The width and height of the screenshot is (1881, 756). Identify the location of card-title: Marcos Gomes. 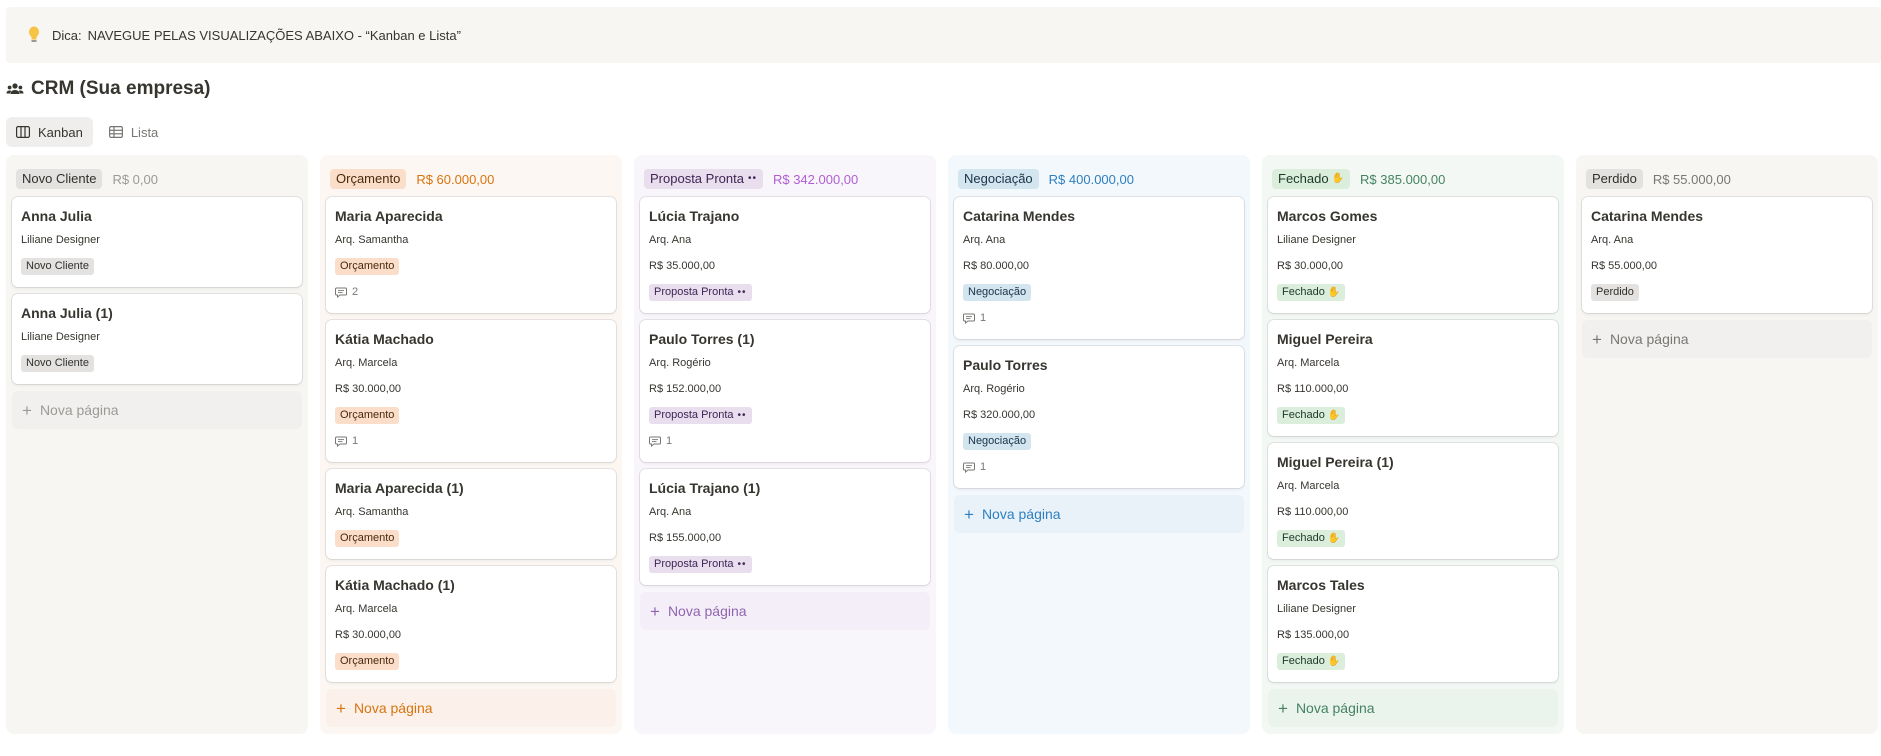
(1327, 216).